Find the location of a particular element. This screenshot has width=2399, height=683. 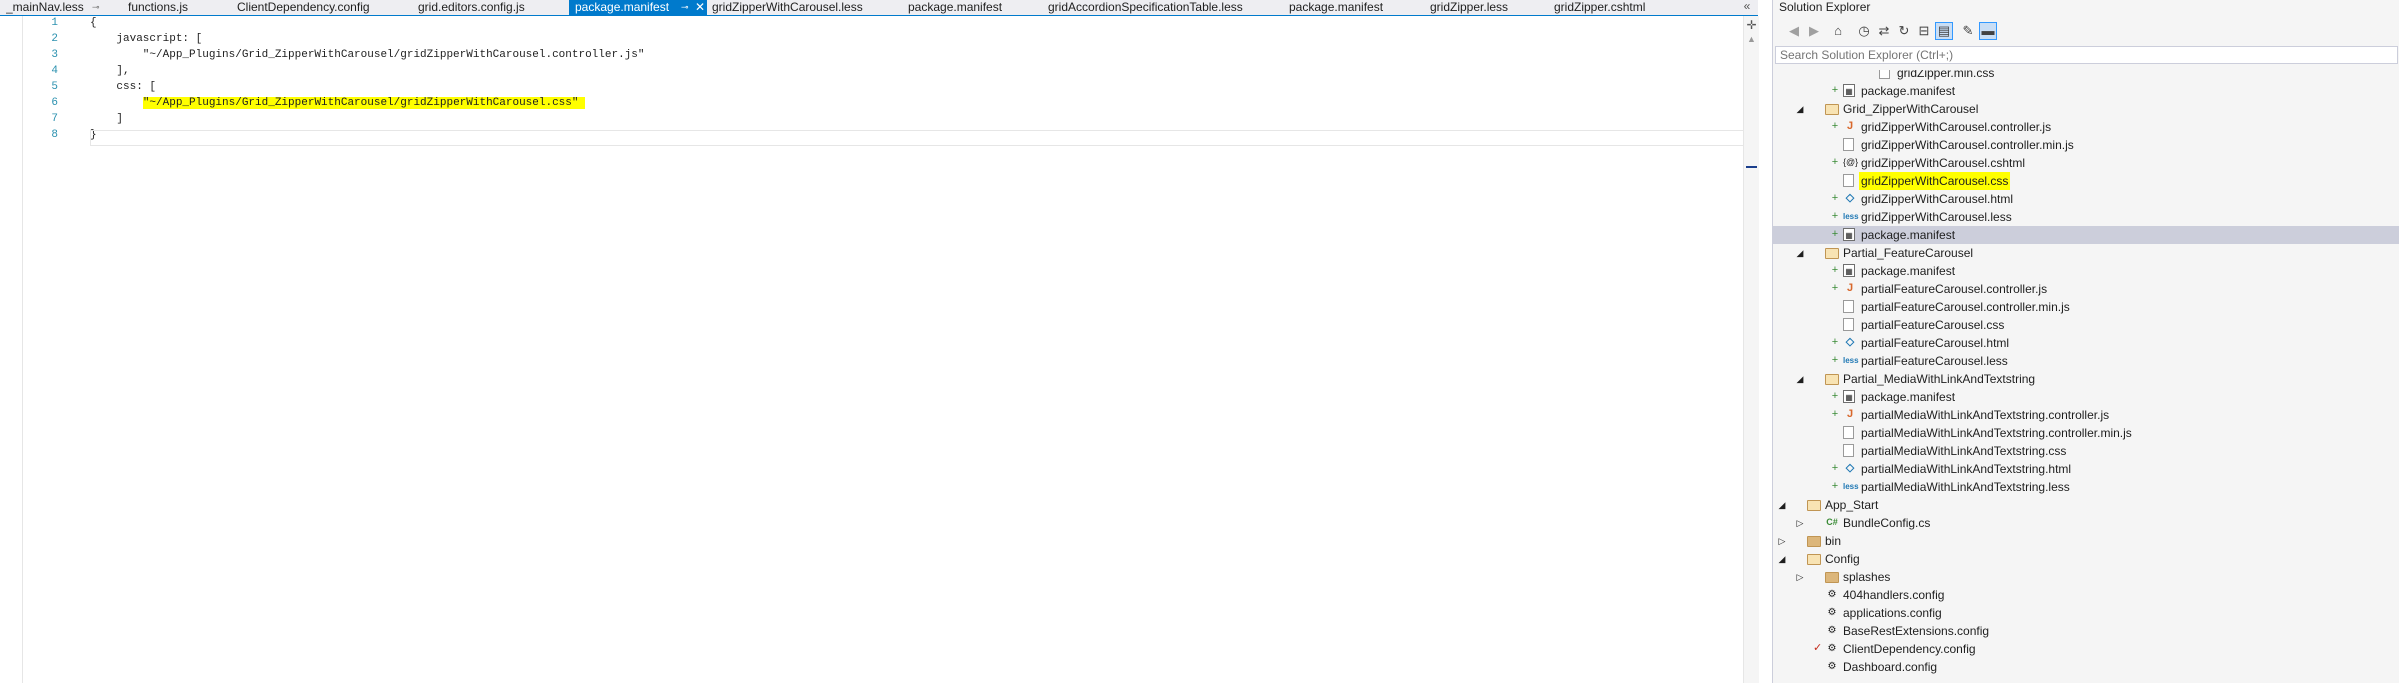

search-input is located at coordinates (2086, 55).